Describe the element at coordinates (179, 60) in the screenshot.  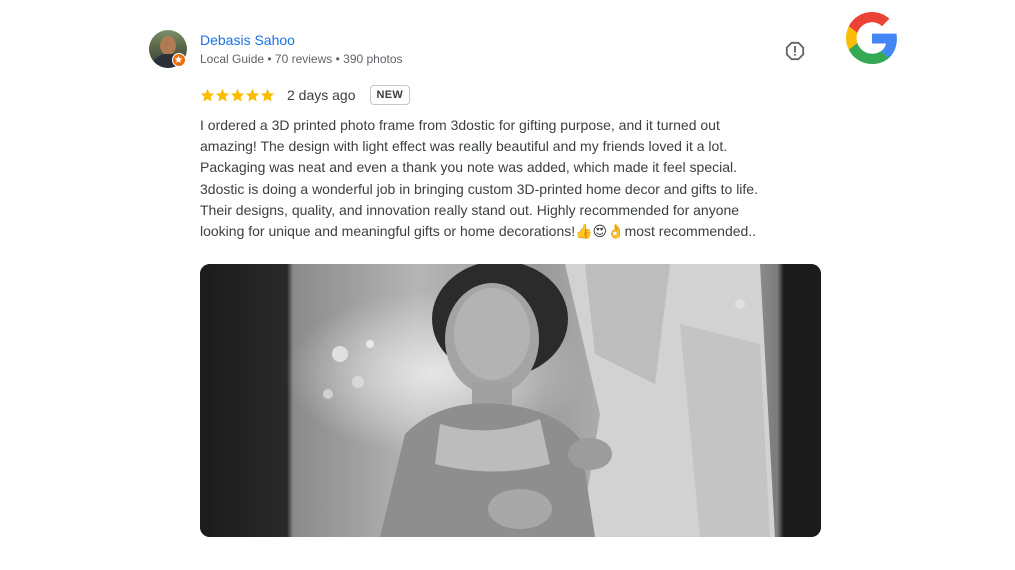
I see `local-guide-star-icon` at that location.